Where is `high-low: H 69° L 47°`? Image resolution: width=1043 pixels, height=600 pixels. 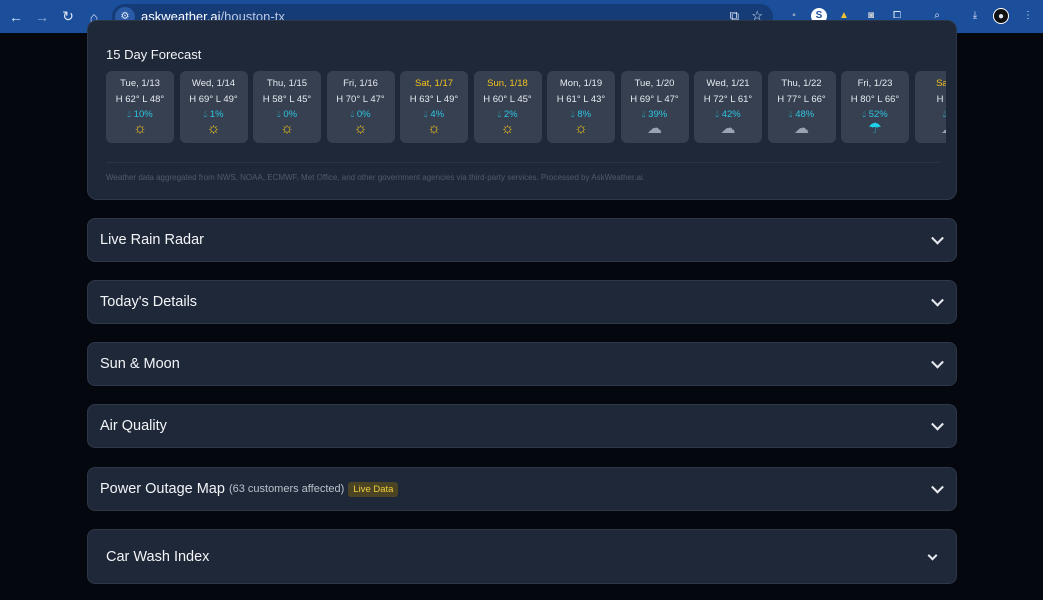 high-low: H 69° L 47° is located at coordinates (654, 99).